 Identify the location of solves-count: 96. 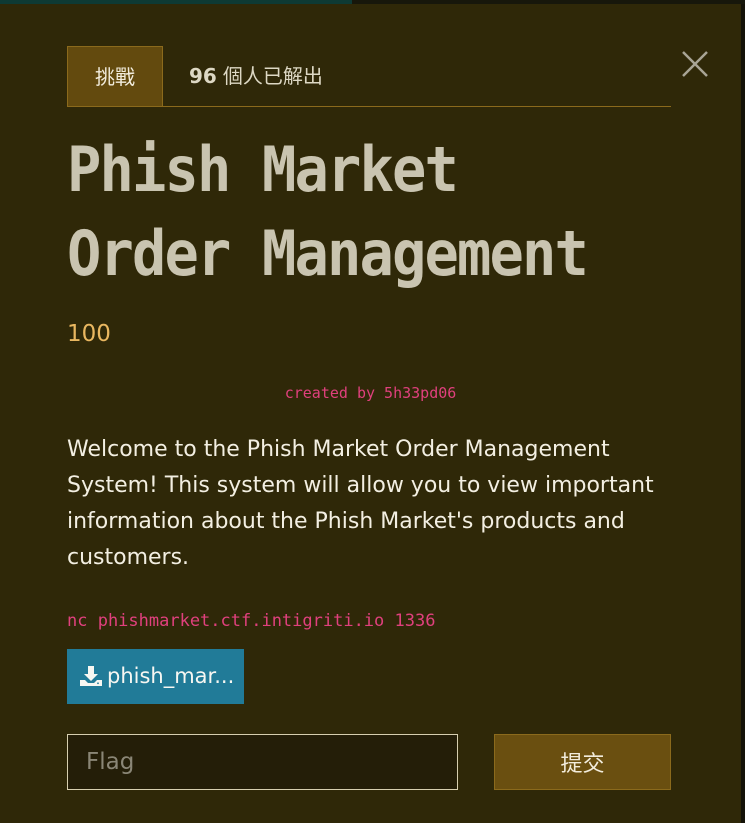
(203, 76).